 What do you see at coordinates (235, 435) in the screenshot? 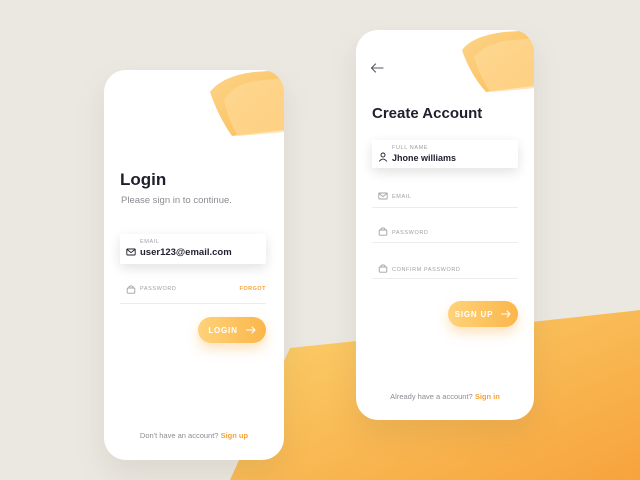
I see `signup-link: Sign up` at bounding box center [235, 435].